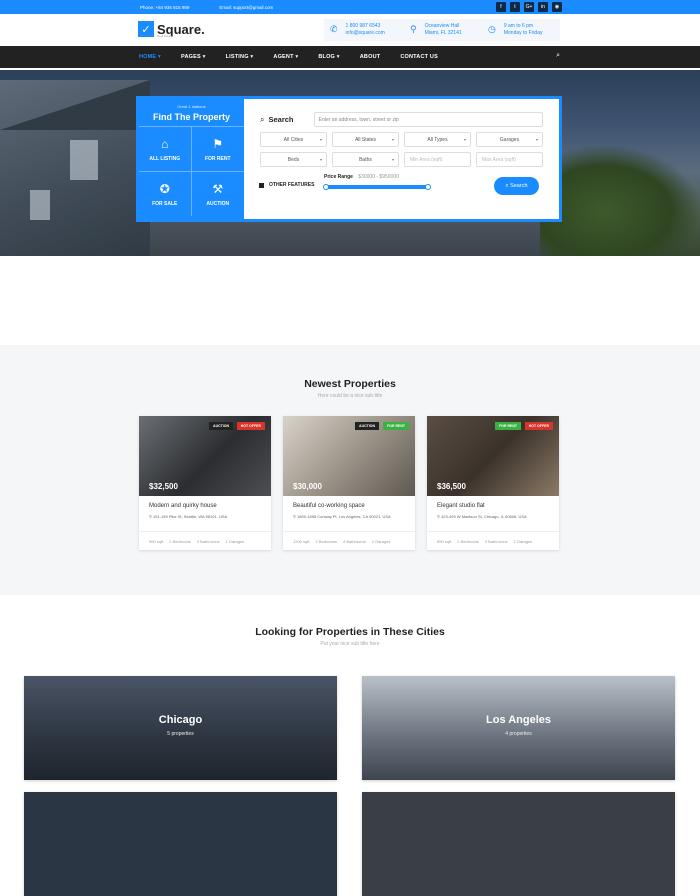 The height and width of the screenshot is (896, 700). What do you see at coordinates (516, 186) in the screenshot?
I see `search-button: ⌕ Search` at bounding box center [516, 186].